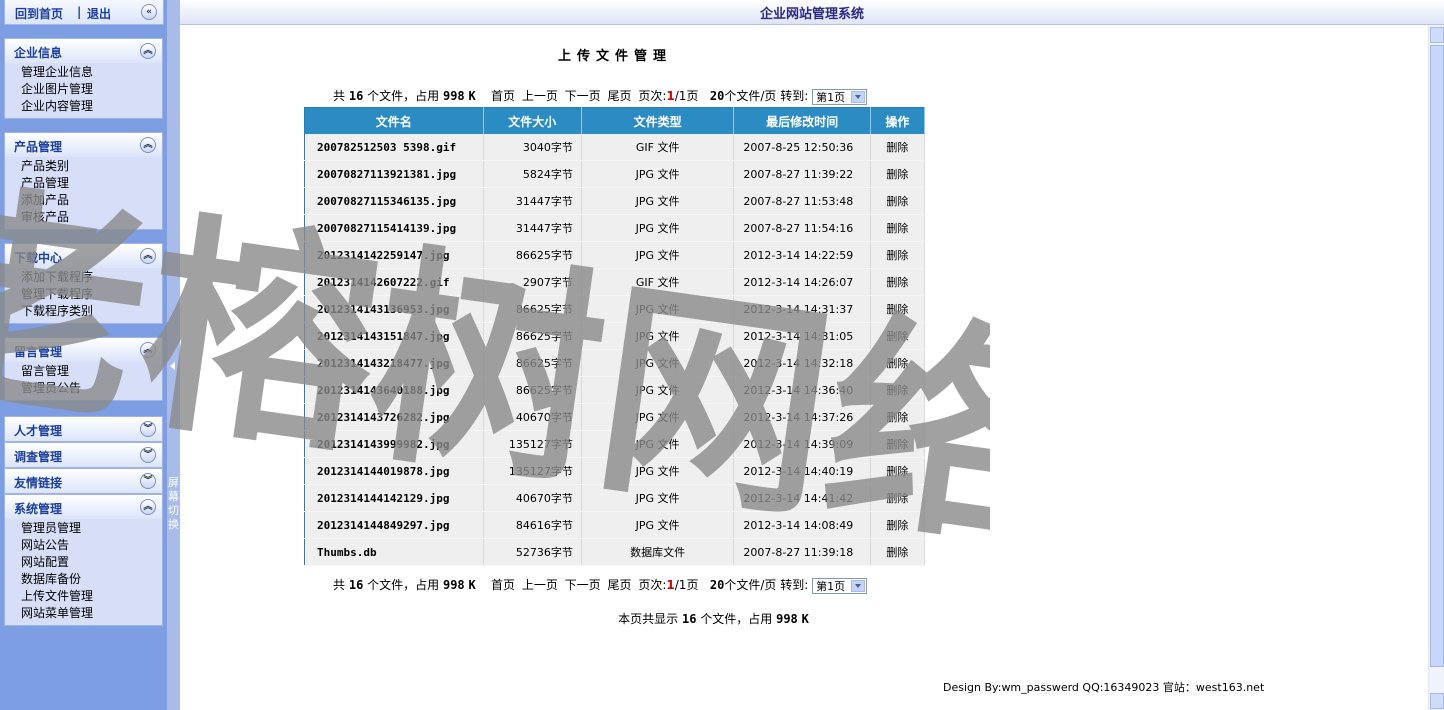 This screenshot has width=1444, height=710. What do you see at coordinates (802, 228) in the screenshot?
I see `cell-modified: 2007-8-27 11:54:16` at bounding box center [802, 228].